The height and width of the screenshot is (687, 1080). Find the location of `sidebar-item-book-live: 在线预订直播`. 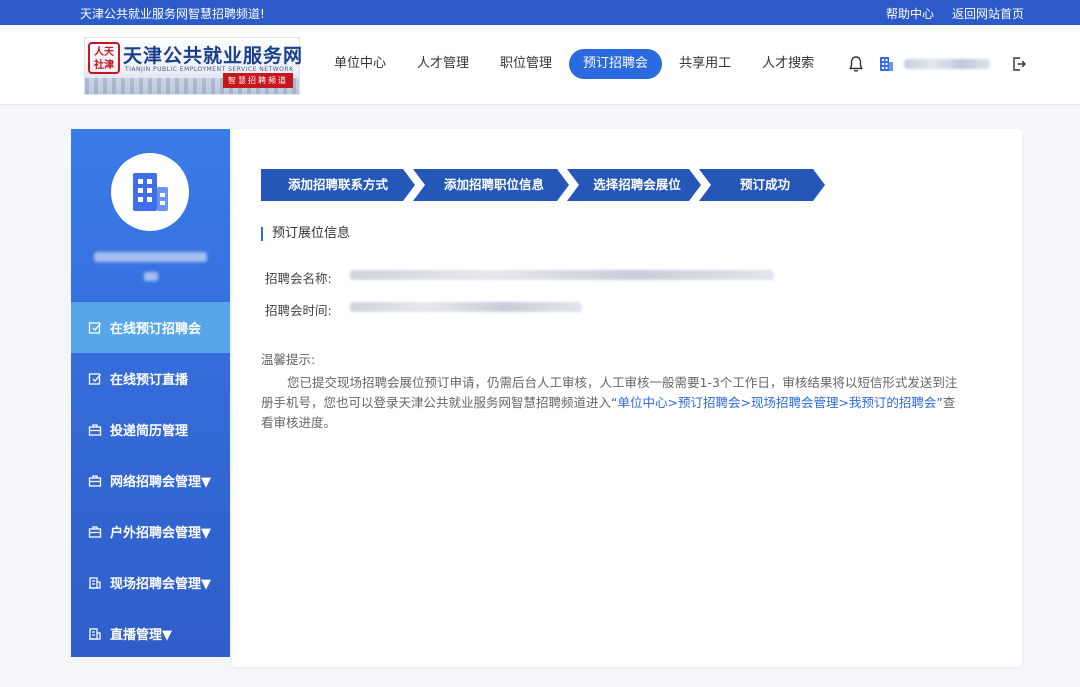

sidebar-item-book-live: 在线预订直播 is located at coordinates (150, 378).